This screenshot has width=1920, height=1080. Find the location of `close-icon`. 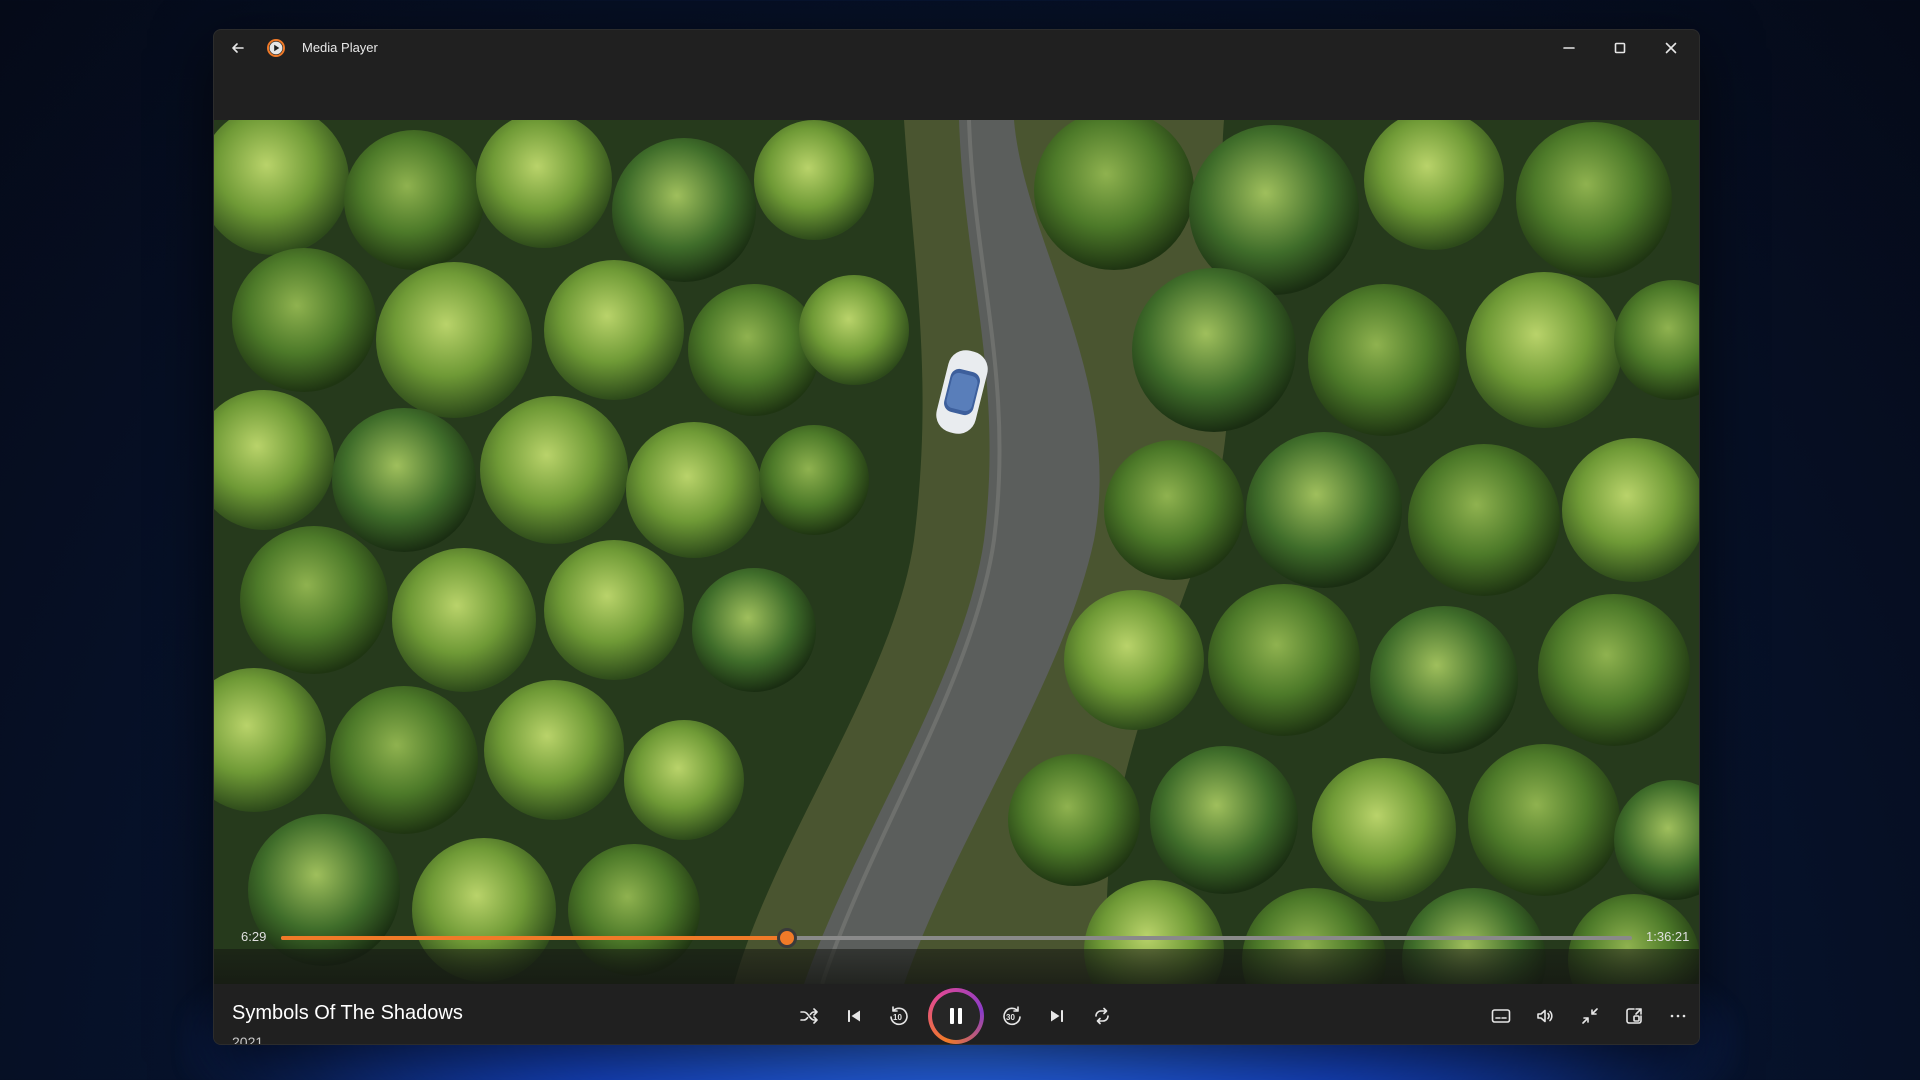

close-icon is located at coordinates (1671, 48).